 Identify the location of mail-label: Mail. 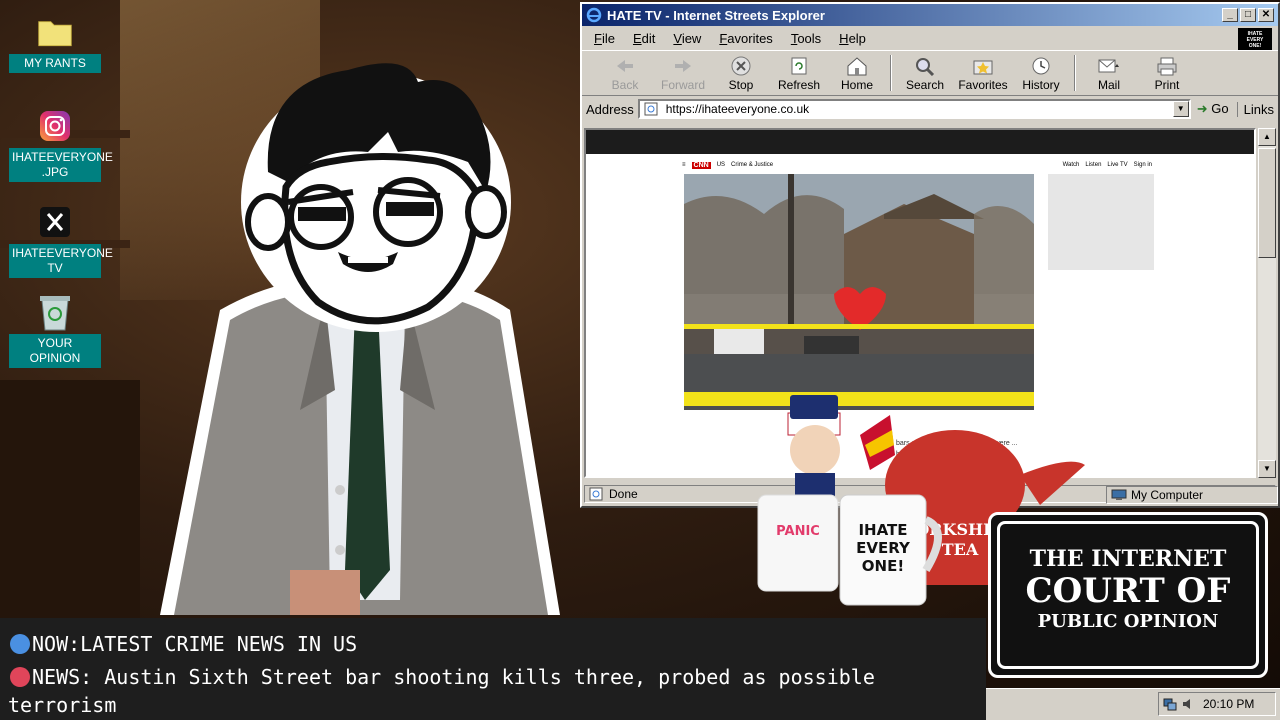
(1108, 85).